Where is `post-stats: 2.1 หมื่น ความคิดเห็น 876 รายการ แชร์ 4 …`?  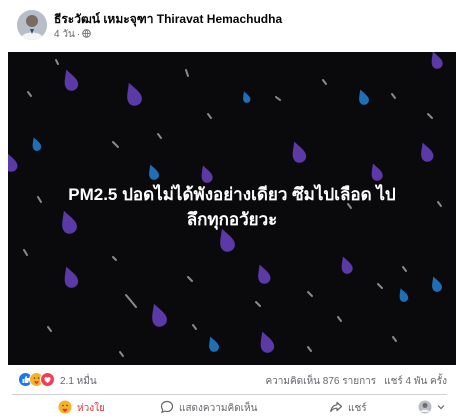 post-stats: 2.1 หมื่น ความคิดเห็น 876 รายการ แชร์ 4 … is located at coordinates (229, 379).